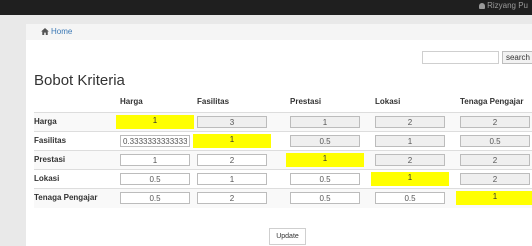 This screenshot has width=532, height=246. Describe the element at coordinates (213, 101) in the screenshot. I see `column-header: Fasilitas` at that location.